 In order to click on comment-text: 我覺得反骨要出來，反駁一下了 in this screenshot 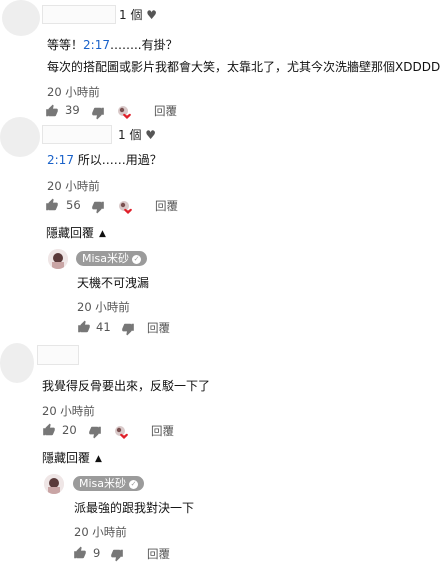, I will do `click(126, 386)`.